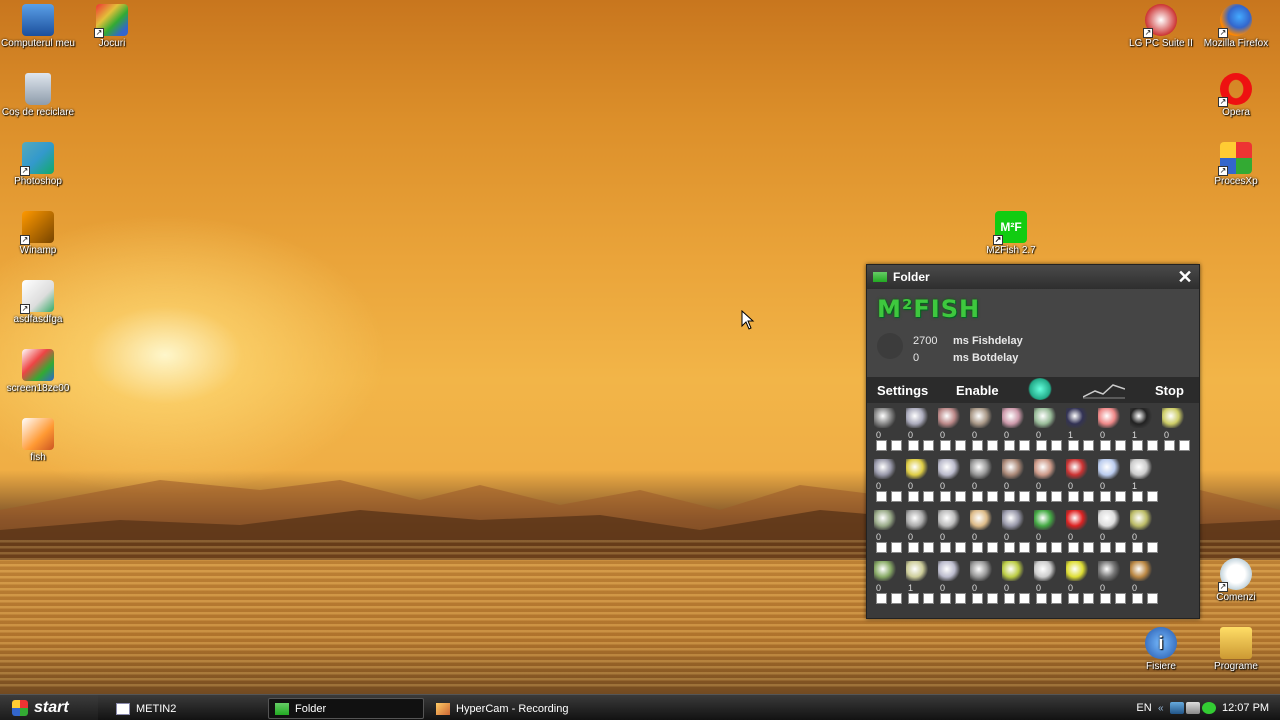 This screenshot has width=1280, height=720. What do you see at coordinates (1040, 389) in the screenshot?
I see `fish-radar-icon` at bounding box center [1040, 389].